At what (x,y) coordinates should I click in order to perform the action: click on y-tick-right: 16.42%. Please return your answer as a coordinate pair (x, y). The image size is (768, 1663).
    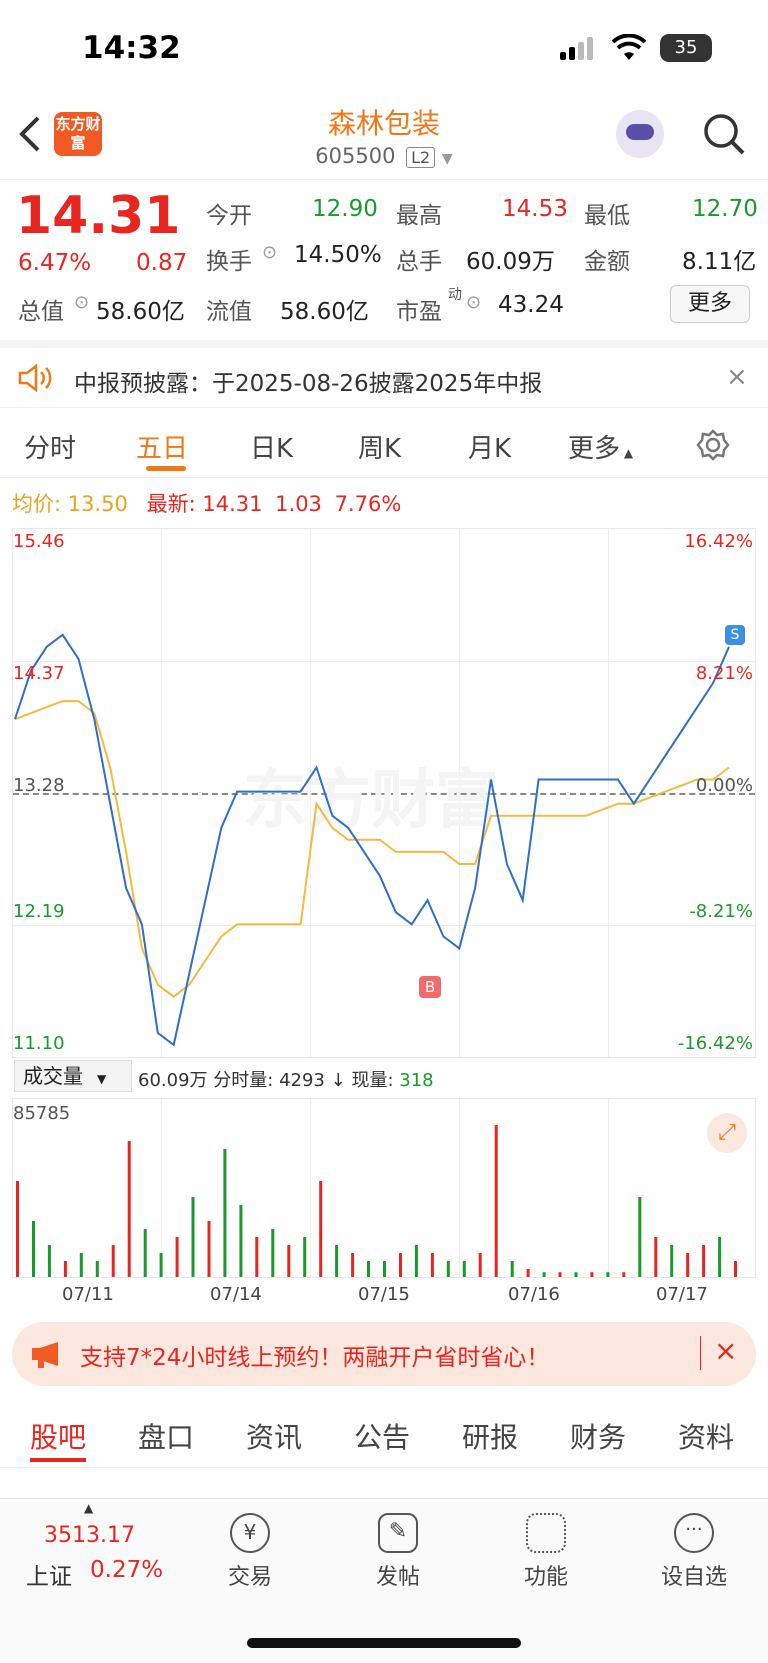
    Looking at the image, I should click on (718, 541).